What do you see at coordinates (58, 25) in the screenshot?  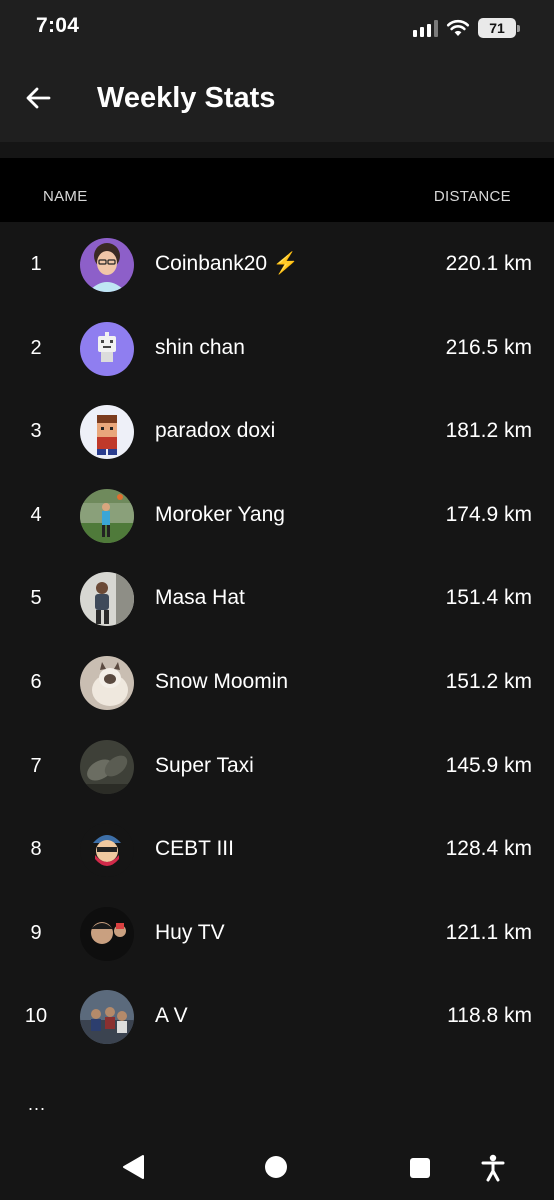 I see `status-time: 7:04` at bounding box center [58, 25].